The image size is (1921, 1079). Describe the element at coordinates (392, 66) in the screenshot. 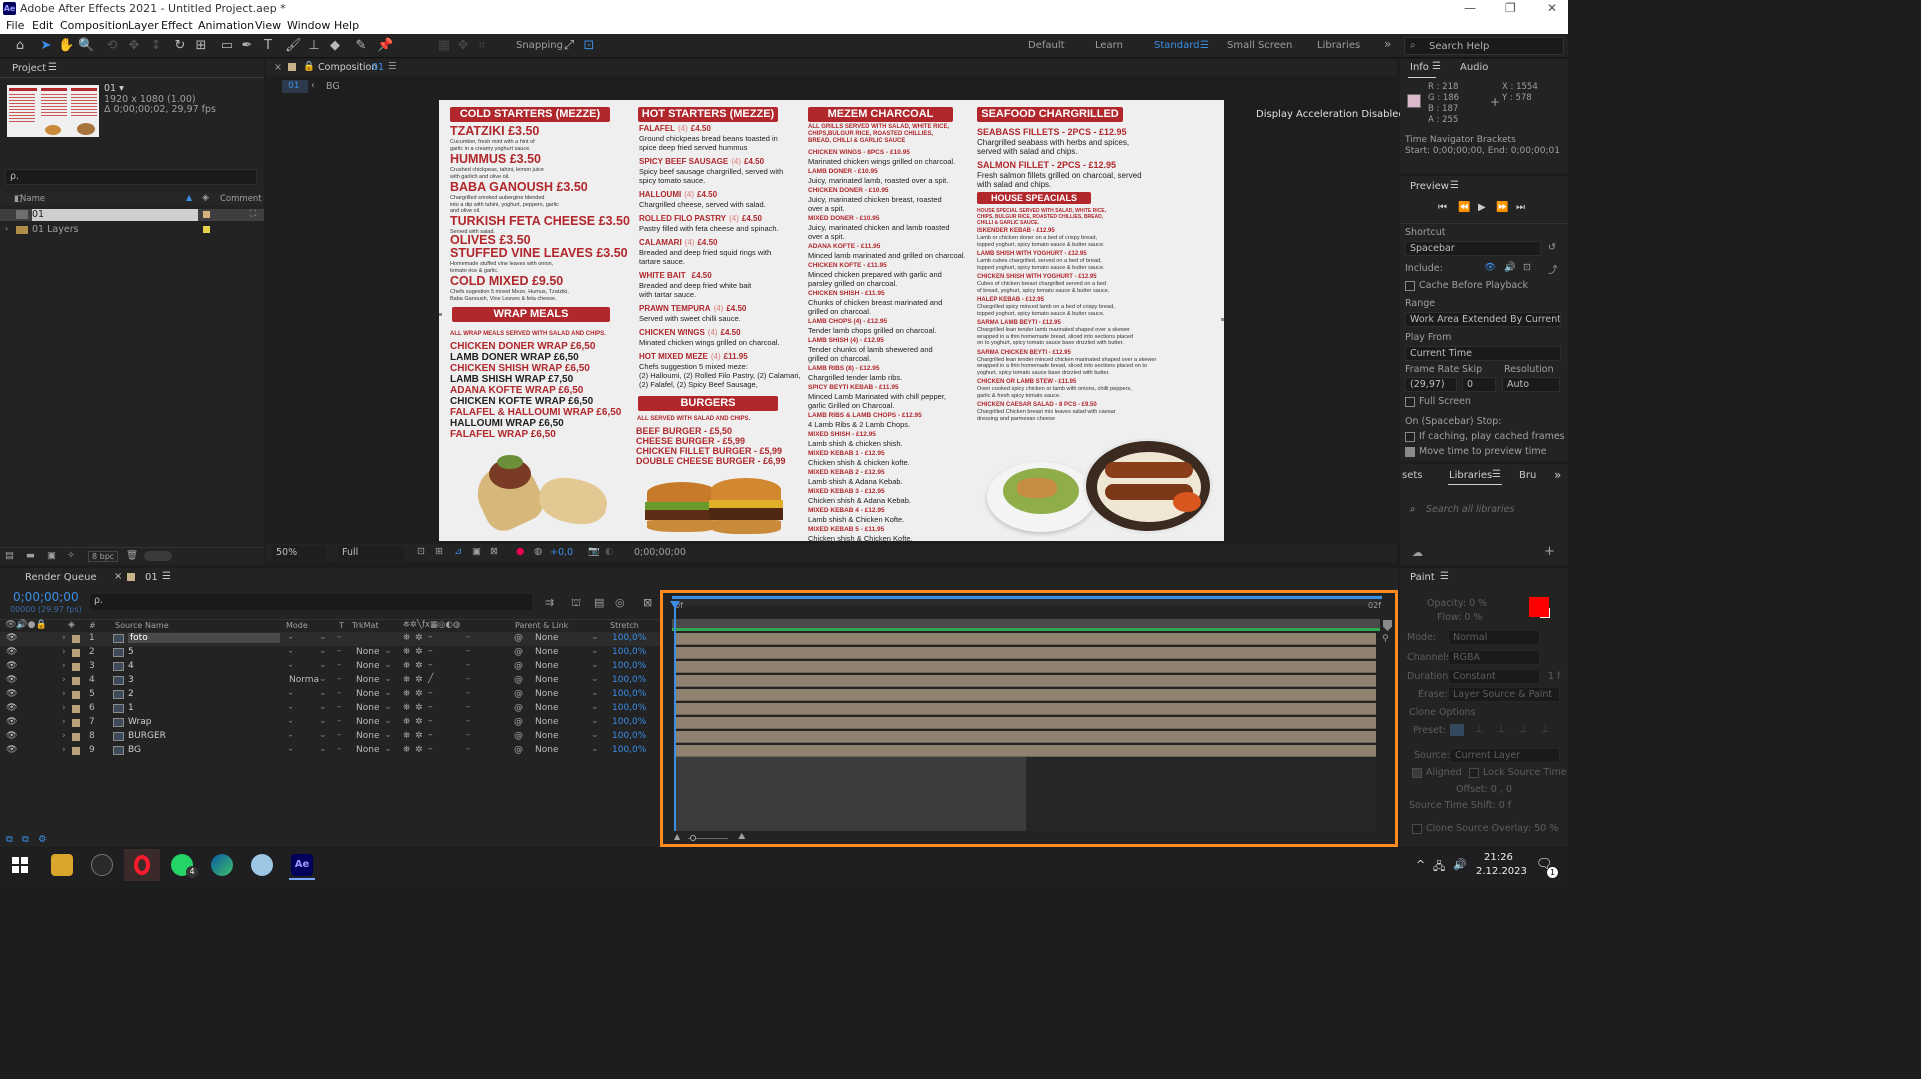

I see `comp-panel-menu-icon: ☰` at that location.